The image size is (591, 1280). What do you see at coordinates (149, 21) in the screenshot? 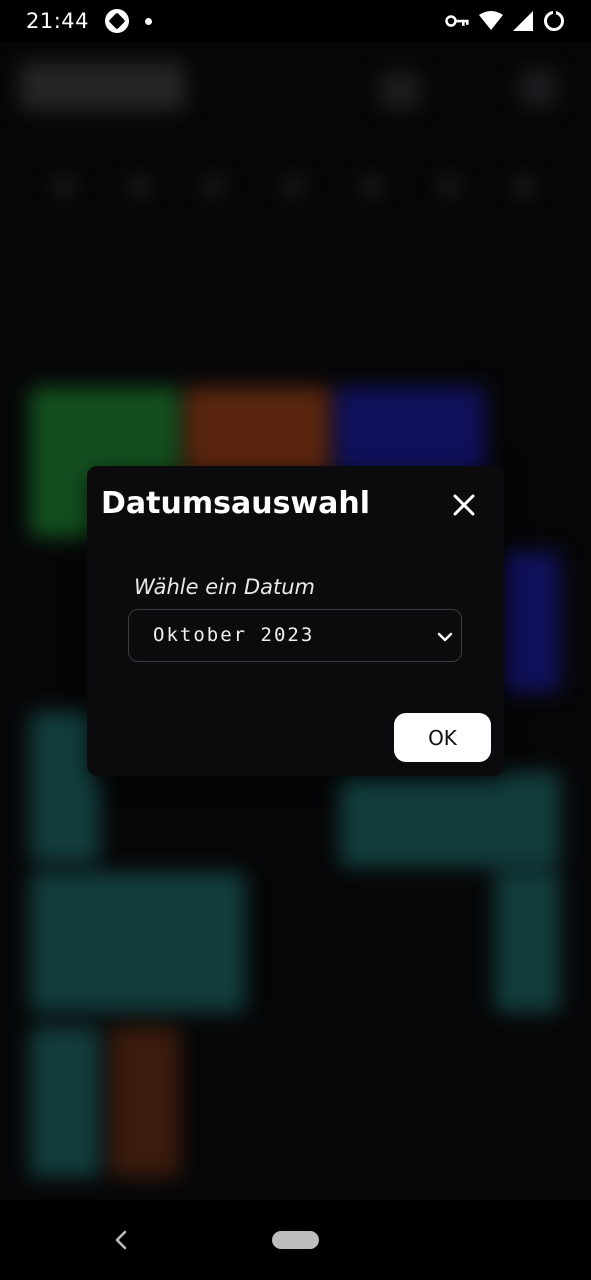
I see `dot-icon` at bounding box center [149, 21].